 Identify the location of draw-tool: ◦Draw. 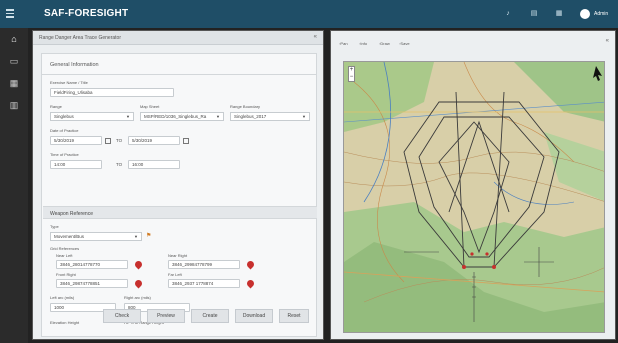
(384, 43).